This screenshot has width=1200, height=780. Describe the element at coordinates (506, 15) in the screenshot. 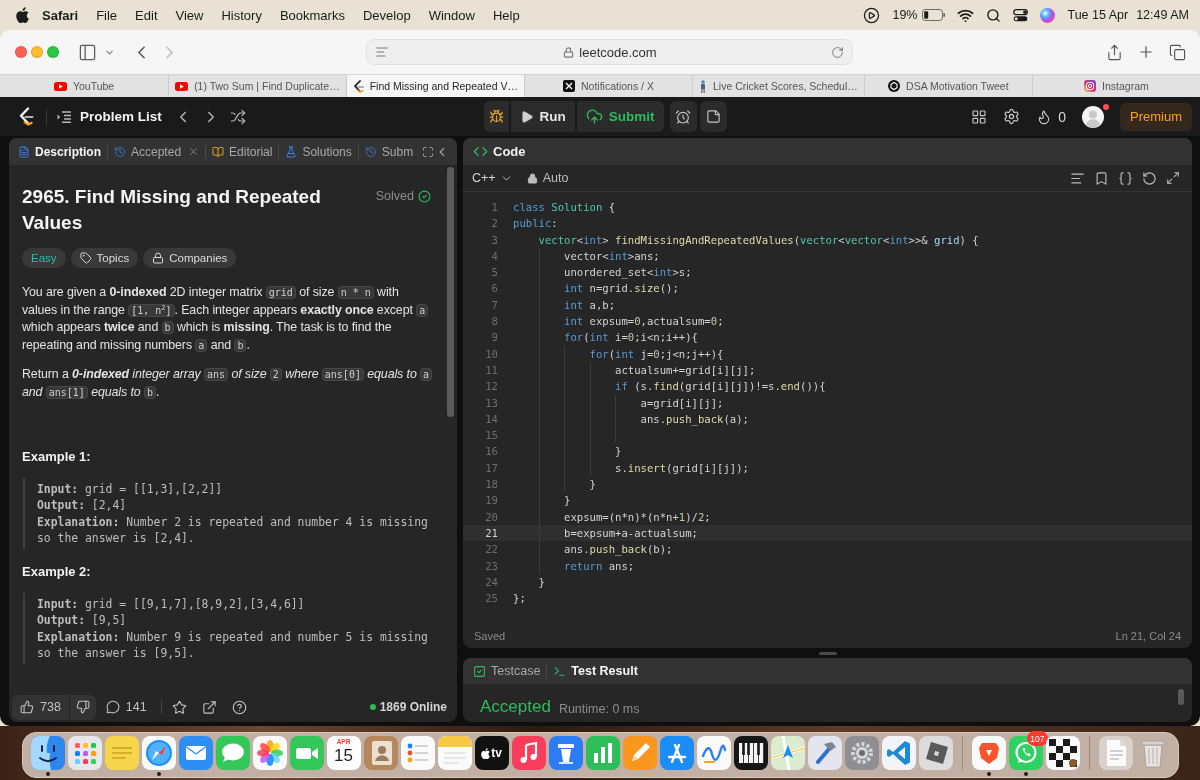

I see `menu-item: Help` at that location.